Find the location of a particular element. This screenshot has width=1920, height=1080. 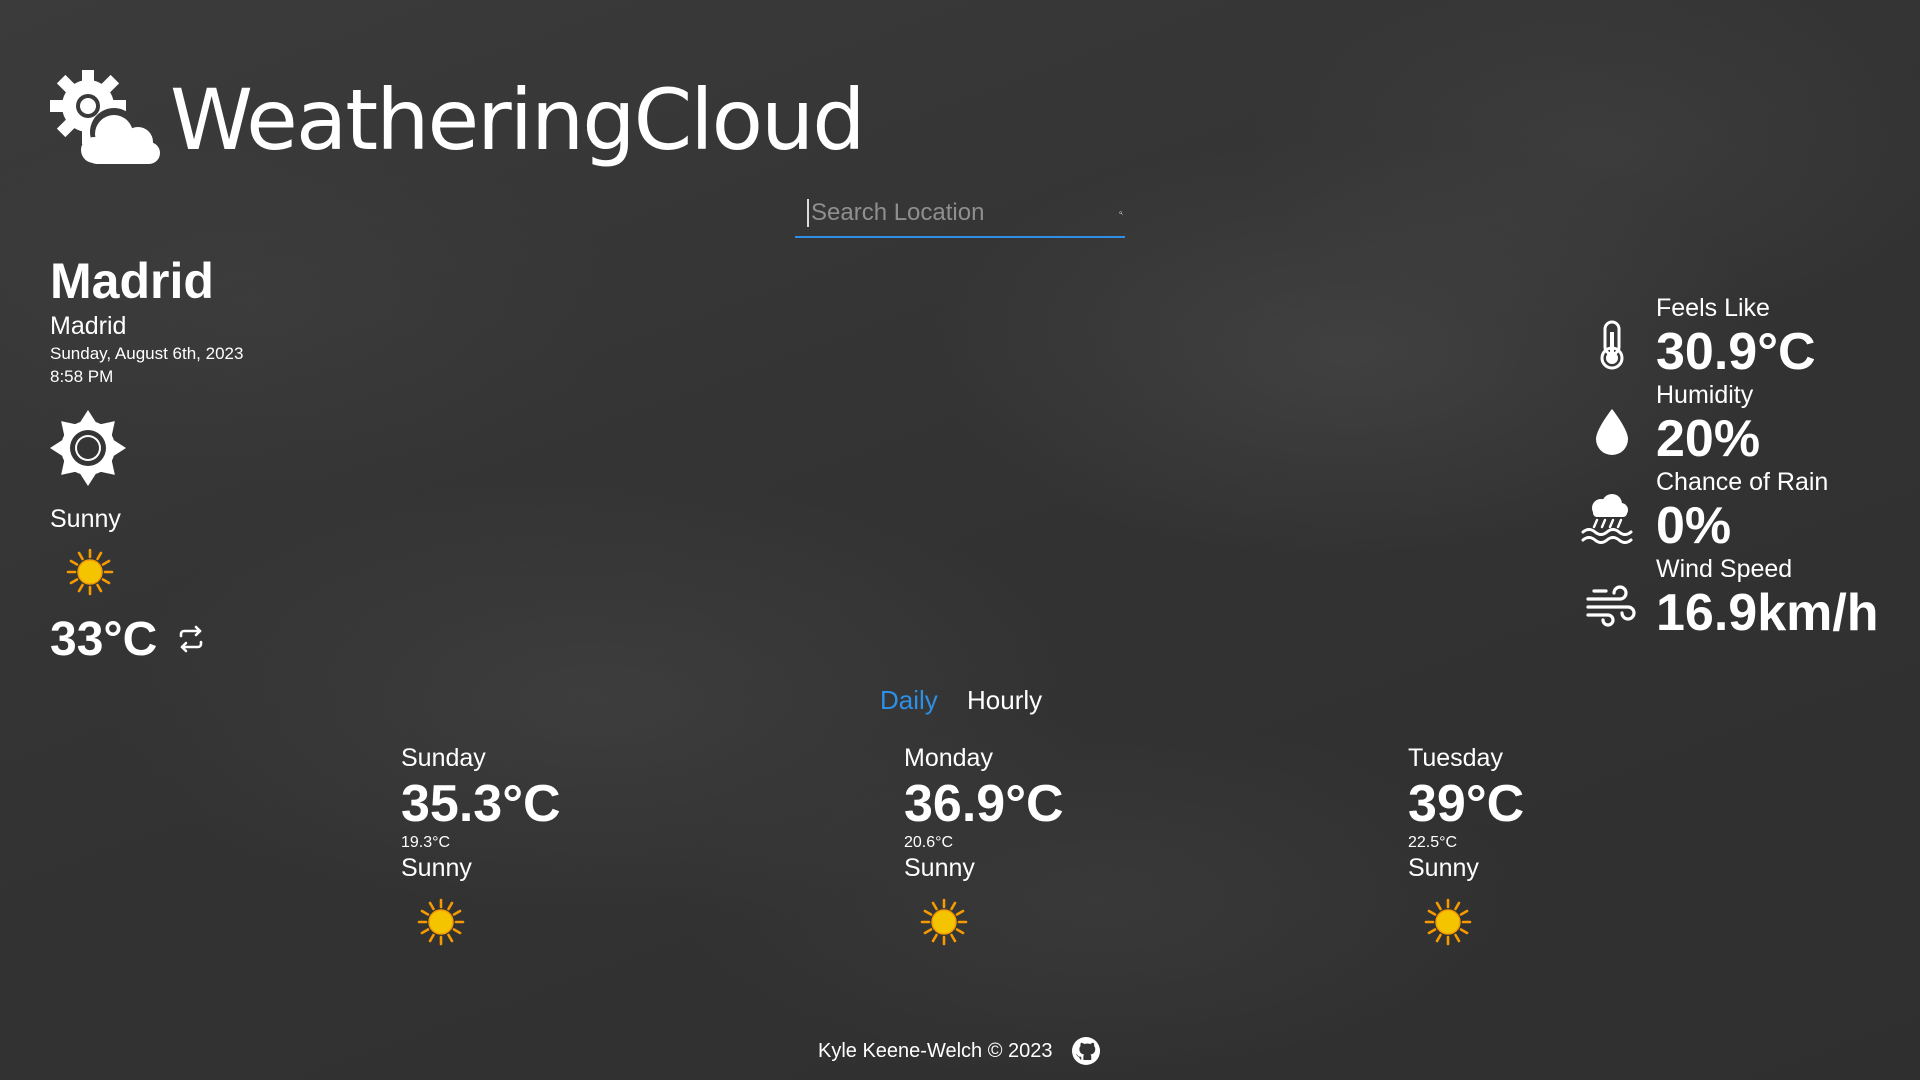

search-icon is located at coordinates (1121, 213).